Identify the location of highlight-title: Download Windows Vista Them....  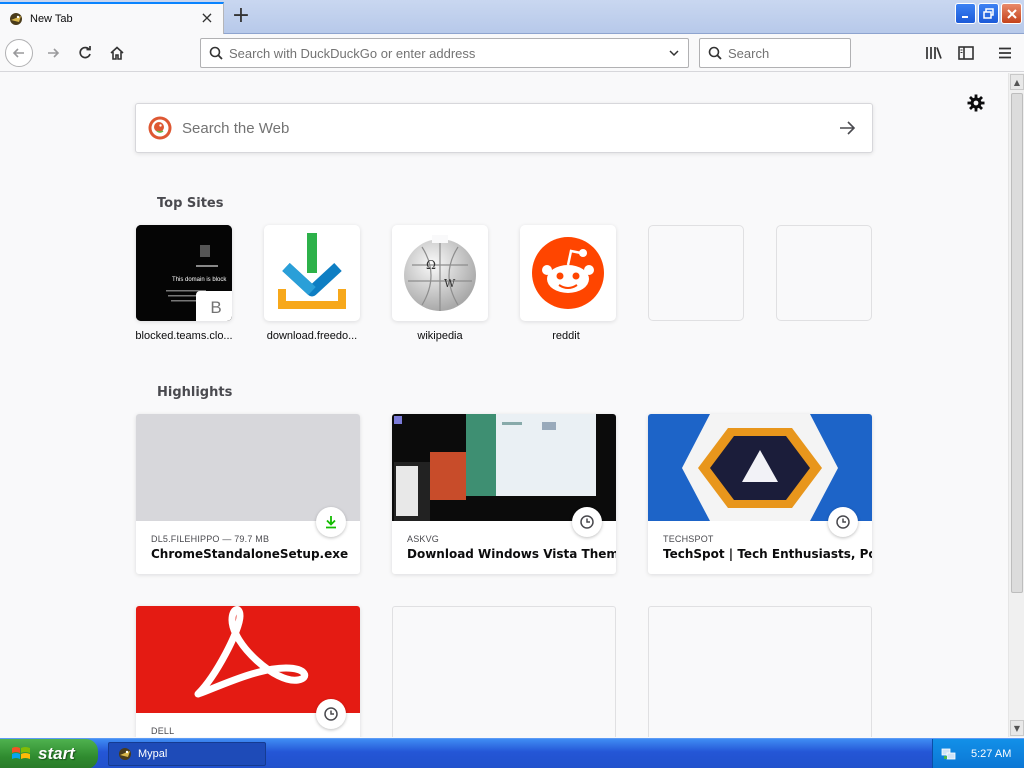
(511, 554).